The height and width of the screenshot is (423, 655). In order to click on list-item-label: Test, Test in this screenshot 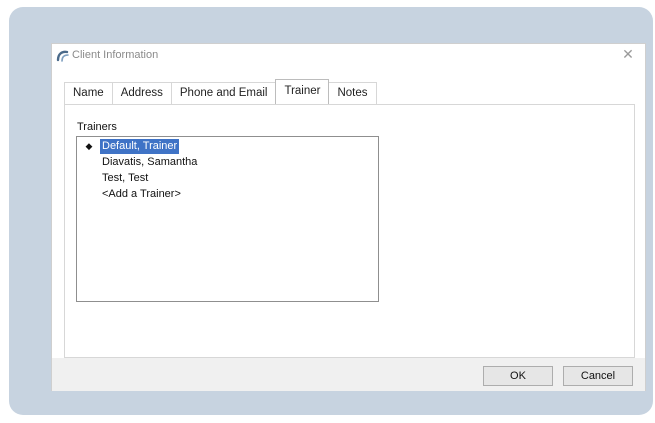, I will do `click(125, 178)`.